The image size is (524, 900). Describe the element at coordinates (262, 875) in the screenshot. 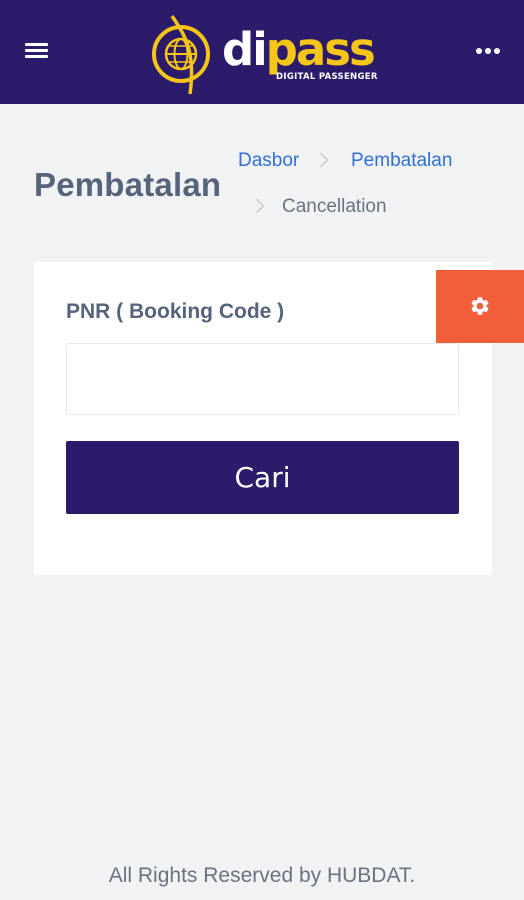

I see `footer-copyright: All Rights Reserved by HUBDAT.` at that location.